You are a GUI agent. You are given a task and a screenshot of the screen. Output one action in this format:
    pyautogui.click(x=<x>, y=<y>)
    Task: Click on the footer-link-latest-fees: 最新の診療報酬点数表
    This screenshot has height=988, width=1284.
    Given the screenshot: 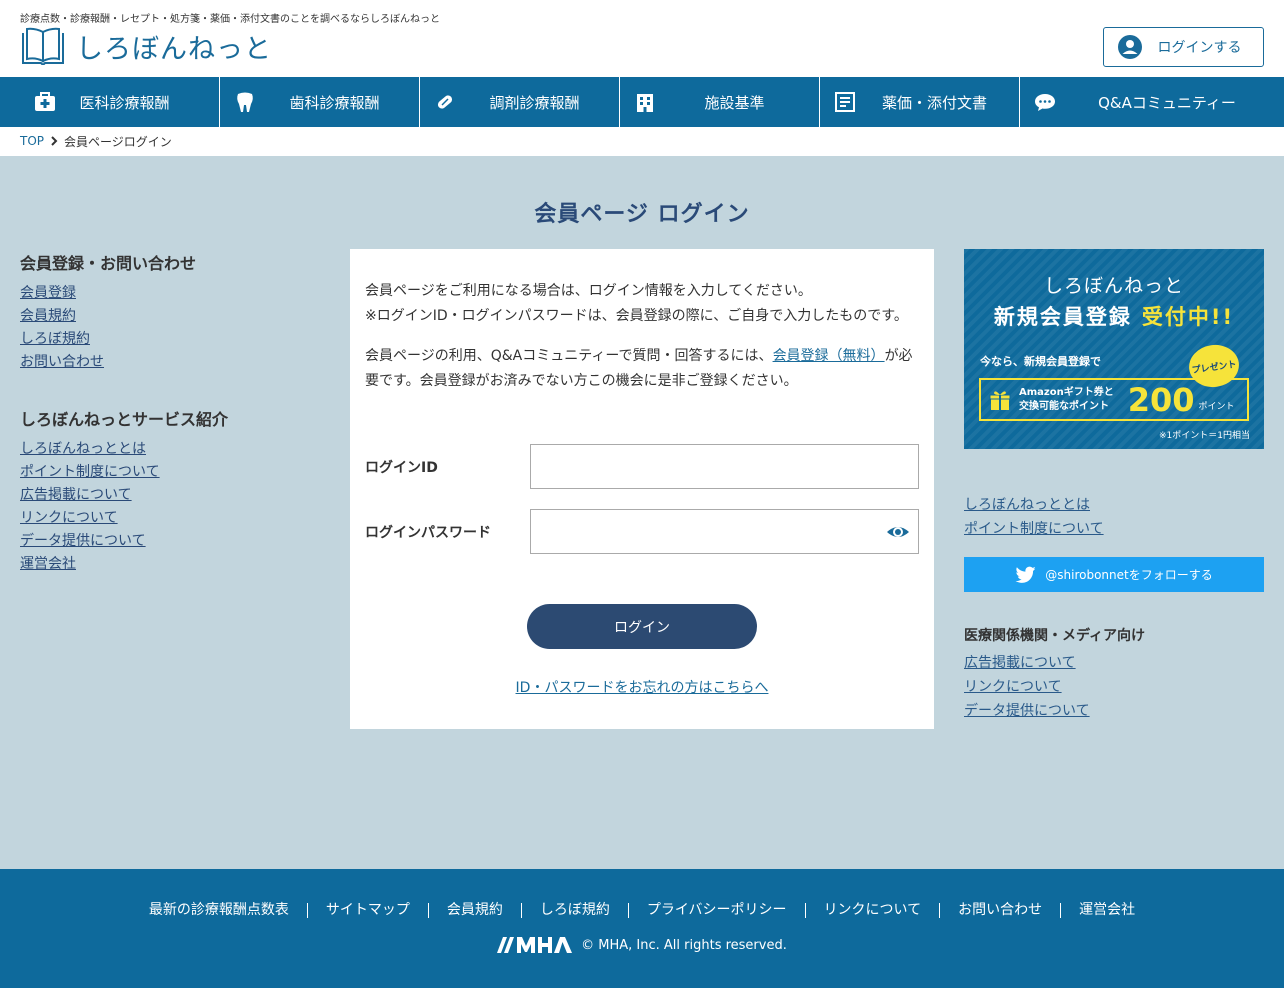 What is the action you would take?
    pyautogui.click(x=219, y=910)
    